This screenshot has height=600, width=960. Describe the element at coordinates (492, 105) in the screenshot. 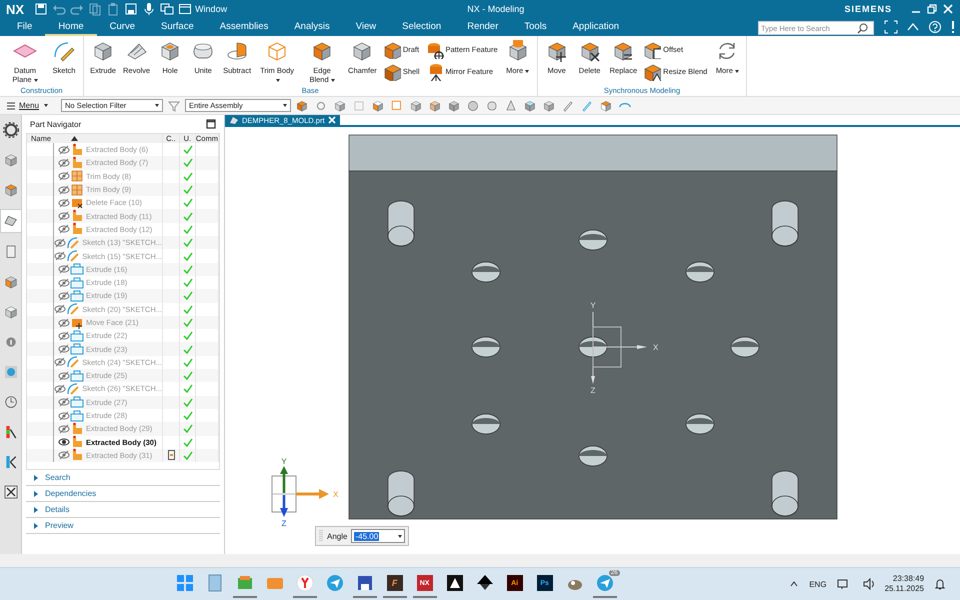

I see `cylinder-icon` at that location.